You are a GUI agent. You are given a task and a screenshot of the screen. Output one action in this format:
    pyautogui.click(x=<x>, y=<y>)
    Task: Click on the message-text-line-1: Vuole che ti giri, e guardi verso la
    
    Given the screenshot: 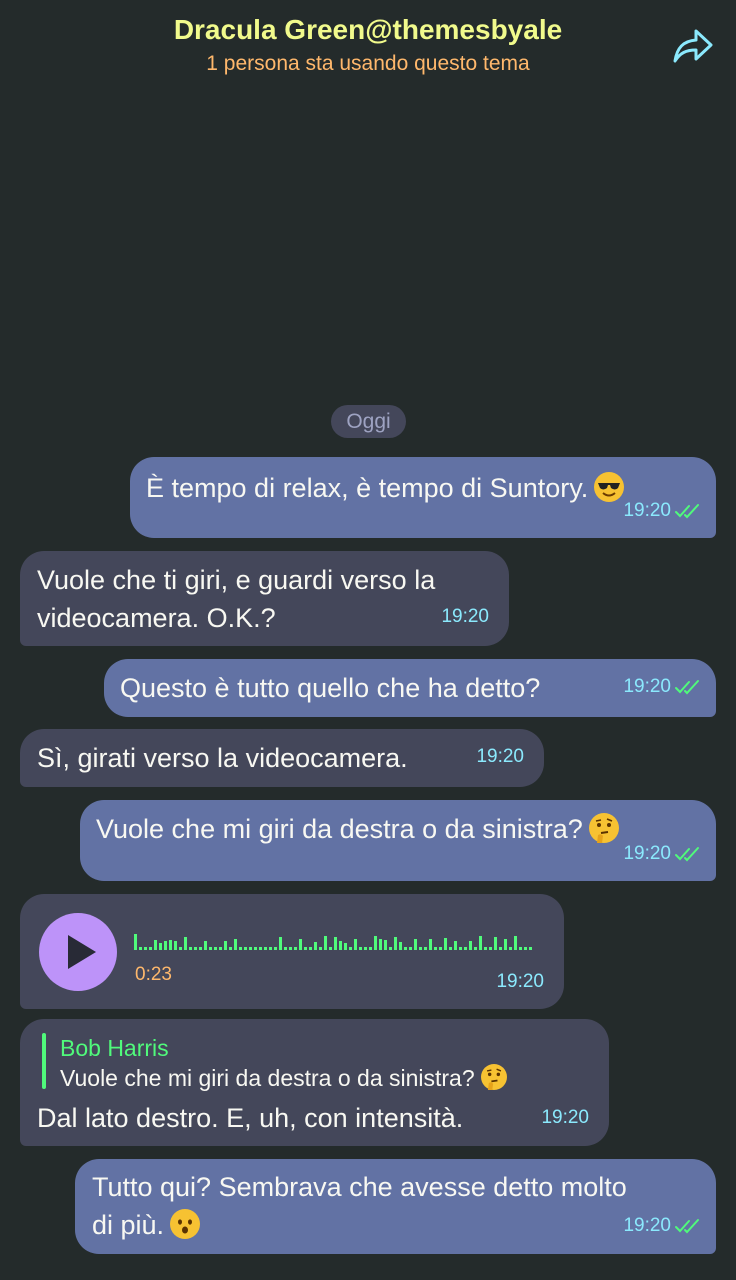 What is the action you would take?
    pyautogui.click(x=236, y=580)
    